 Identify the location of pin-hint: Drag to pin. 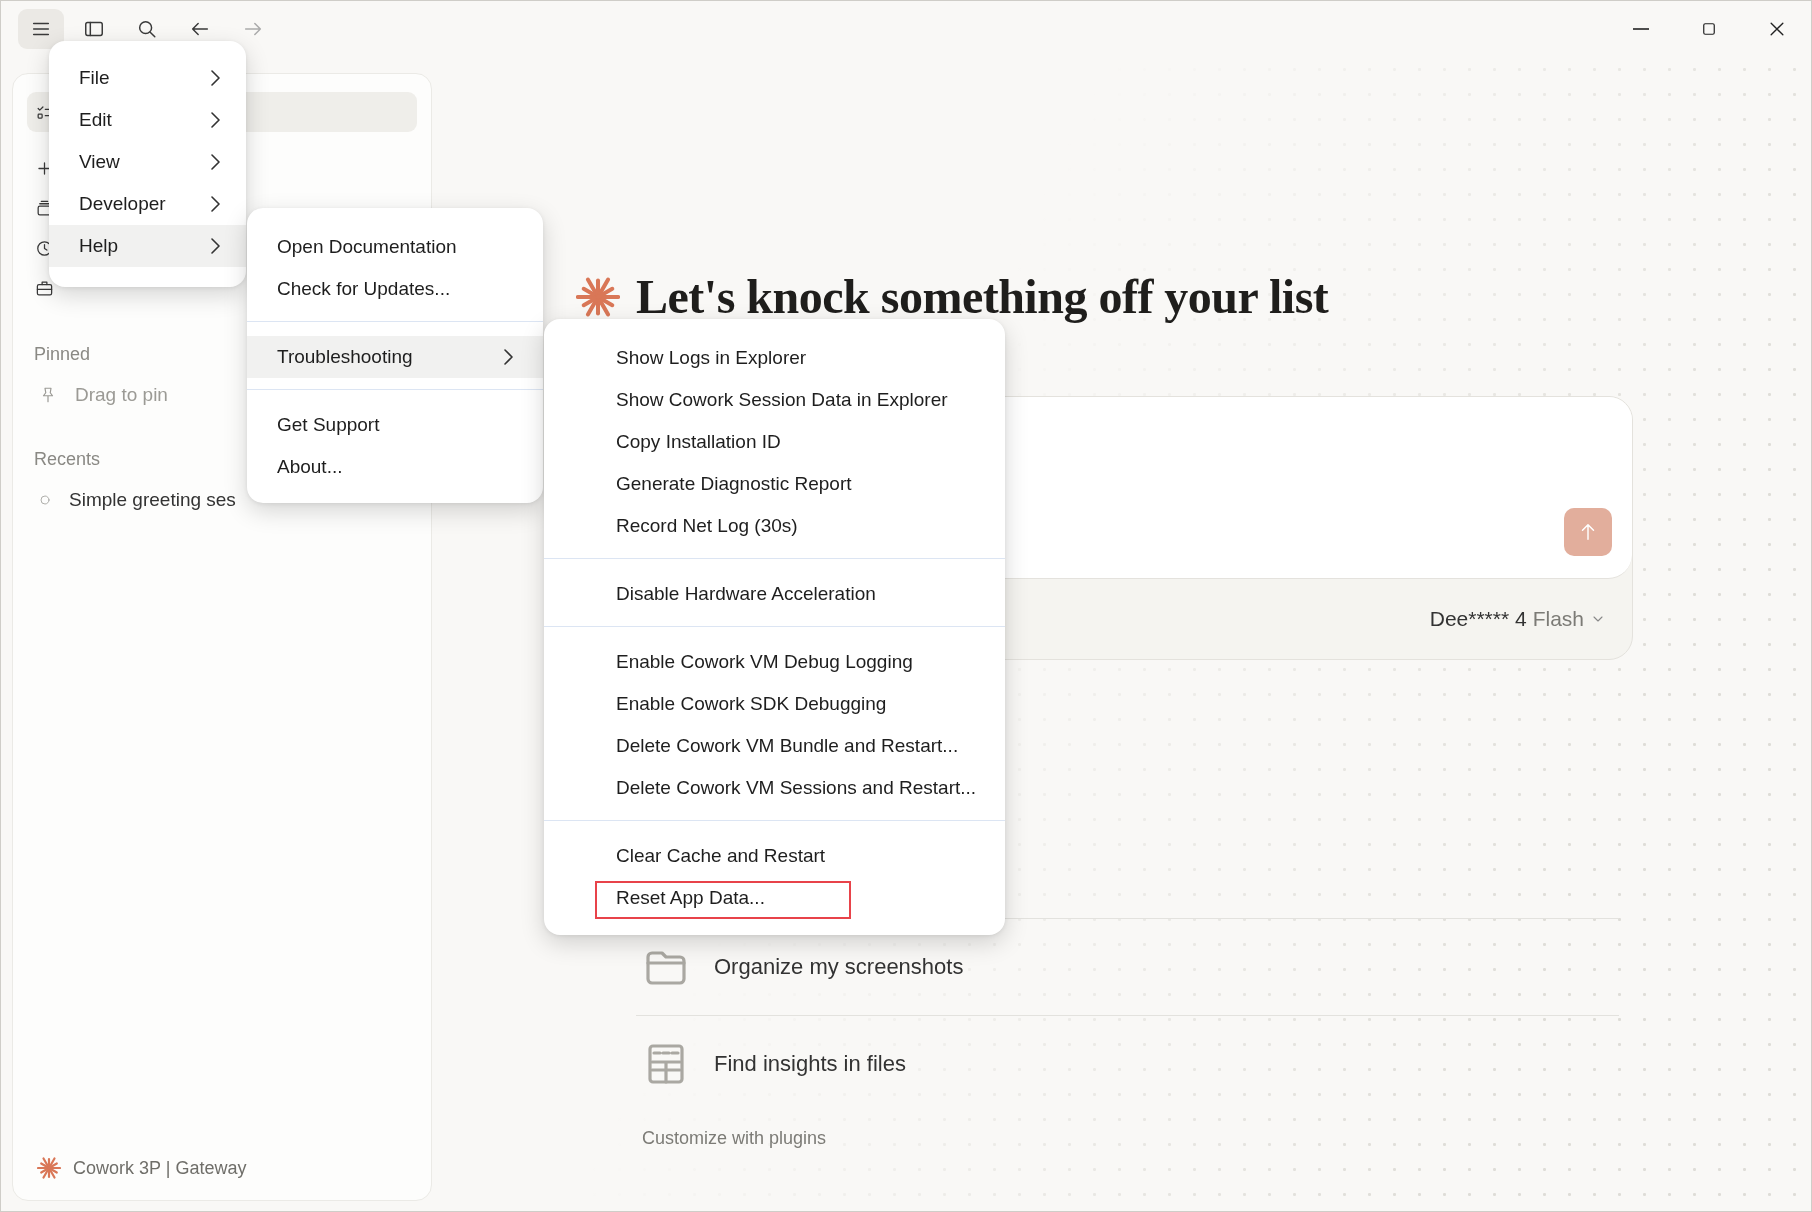
(121, 395).